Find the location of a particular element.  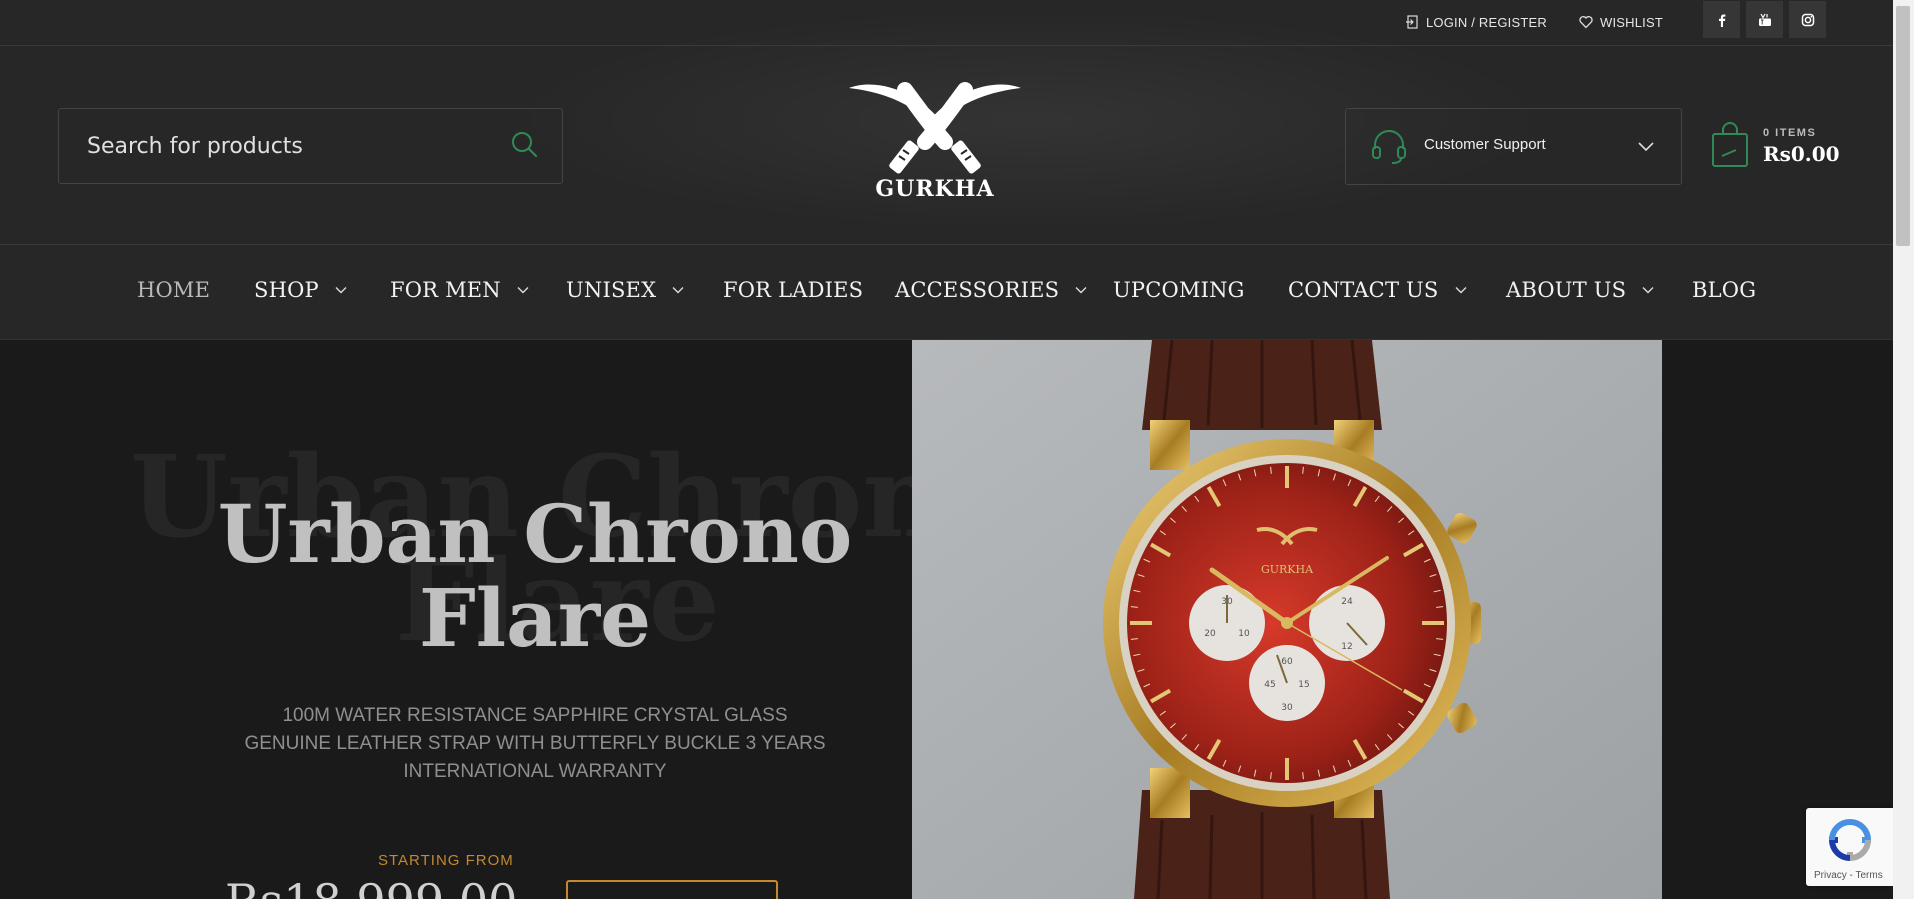

nav-item-for-ladies: FOR LADIES is located at coordinates (793, 290).